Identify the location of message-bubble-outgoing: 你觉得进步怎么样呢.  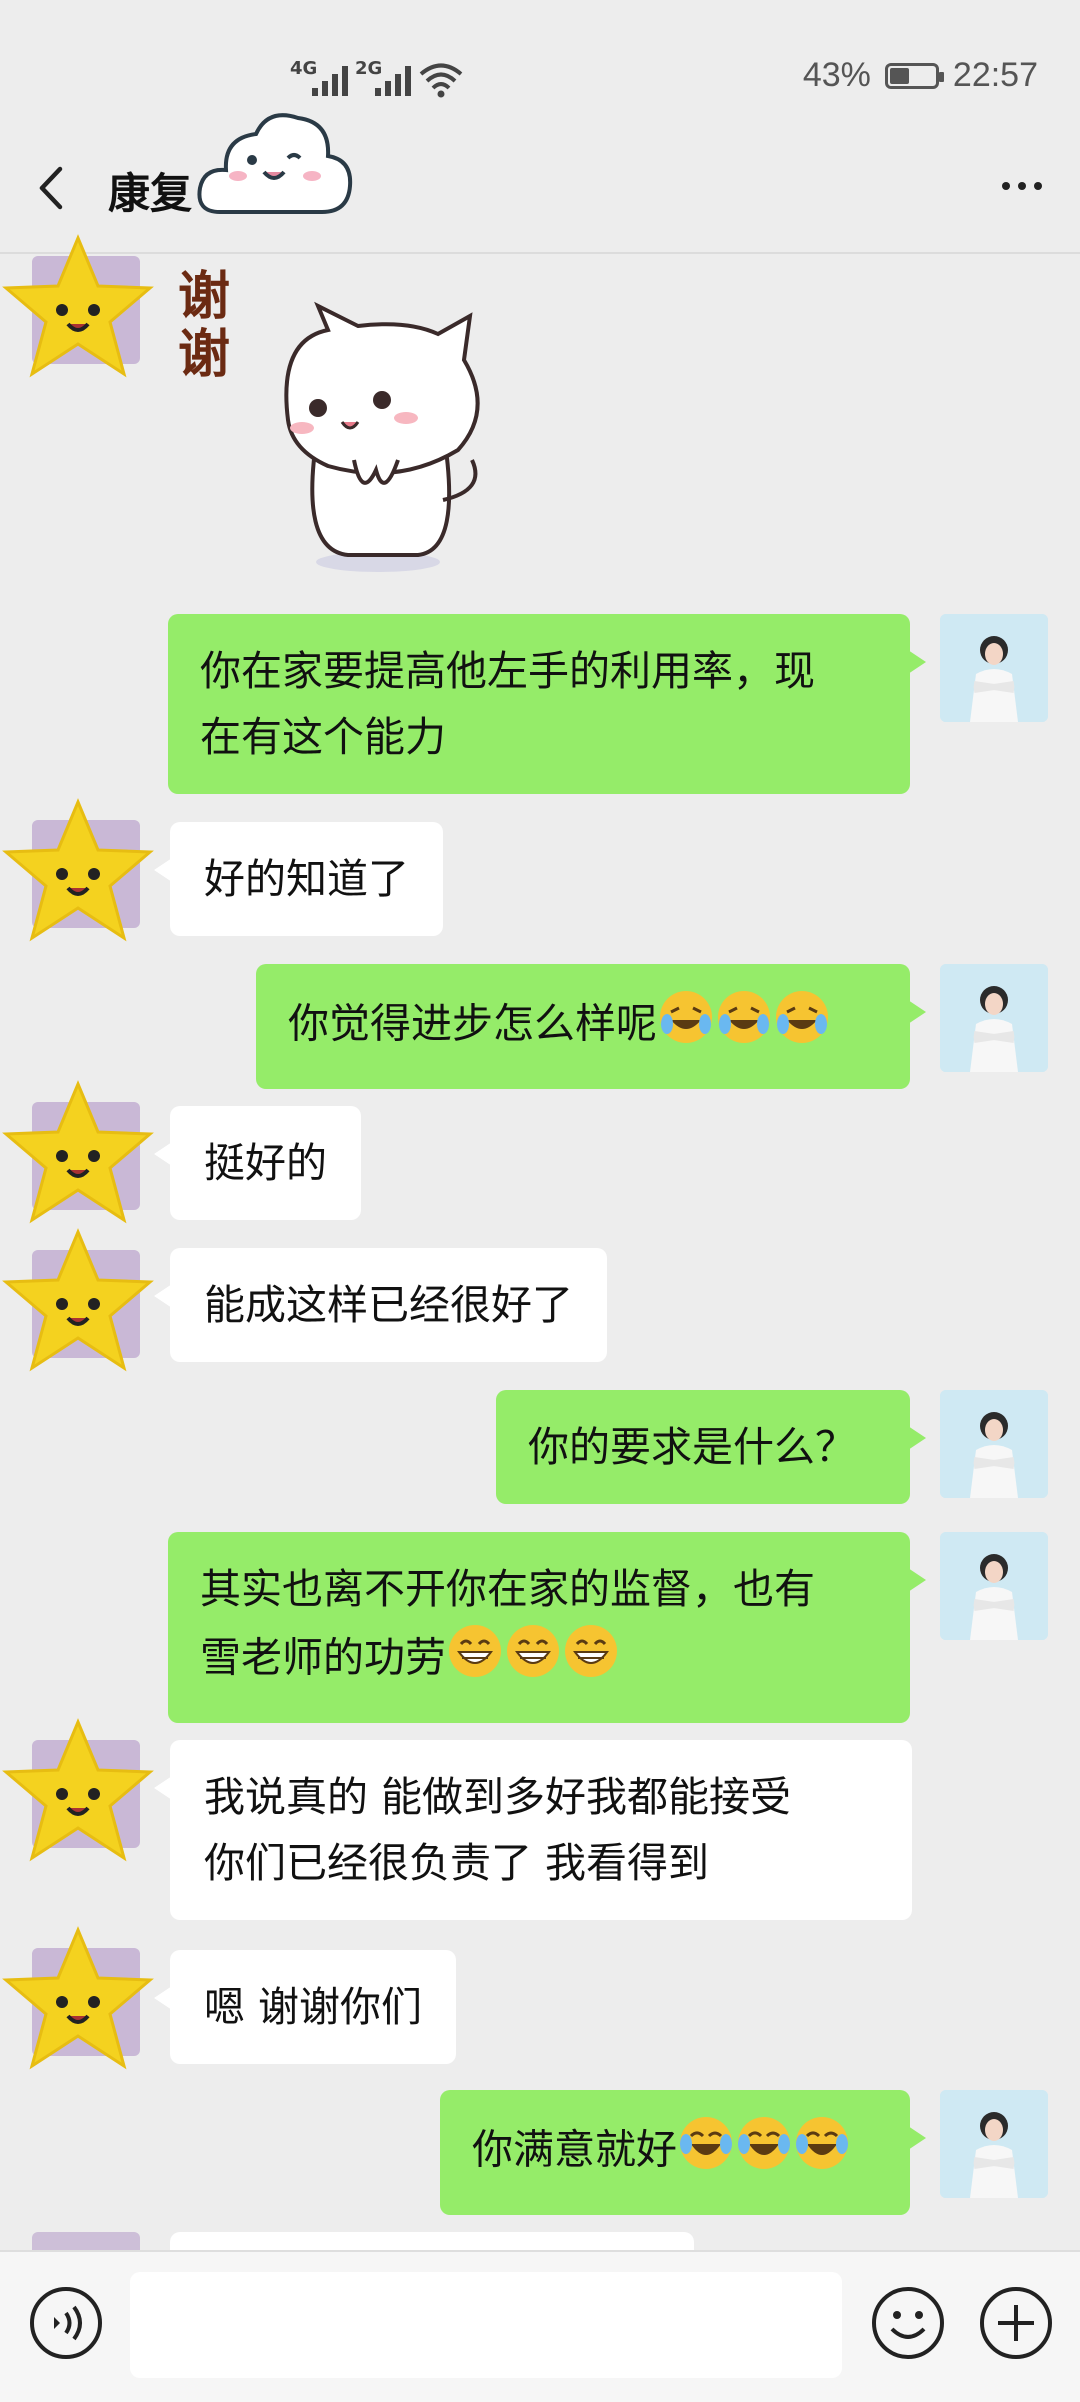
(591, 1026).